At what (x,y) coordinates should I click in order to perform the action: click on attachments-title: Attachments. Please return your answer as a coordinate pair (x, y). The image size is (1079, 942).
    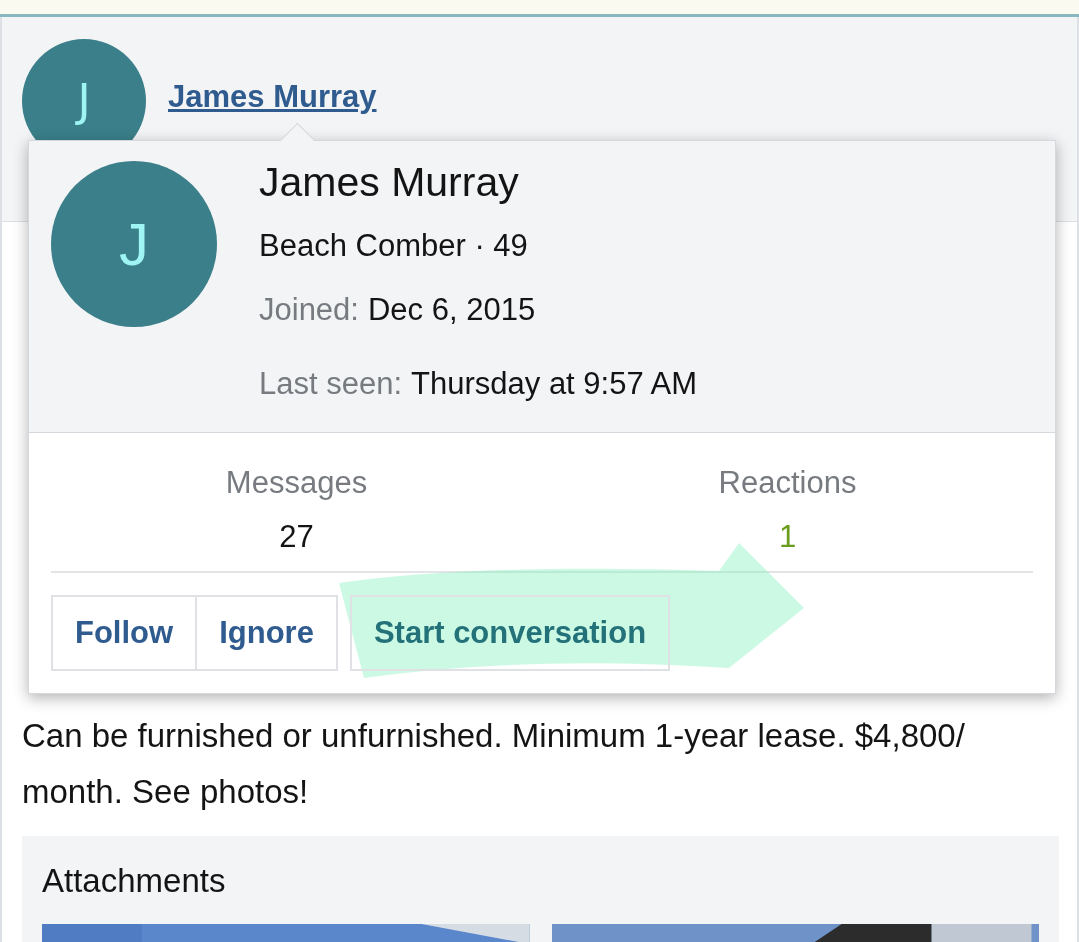
    Looking at the image, I should click on (134, 881).